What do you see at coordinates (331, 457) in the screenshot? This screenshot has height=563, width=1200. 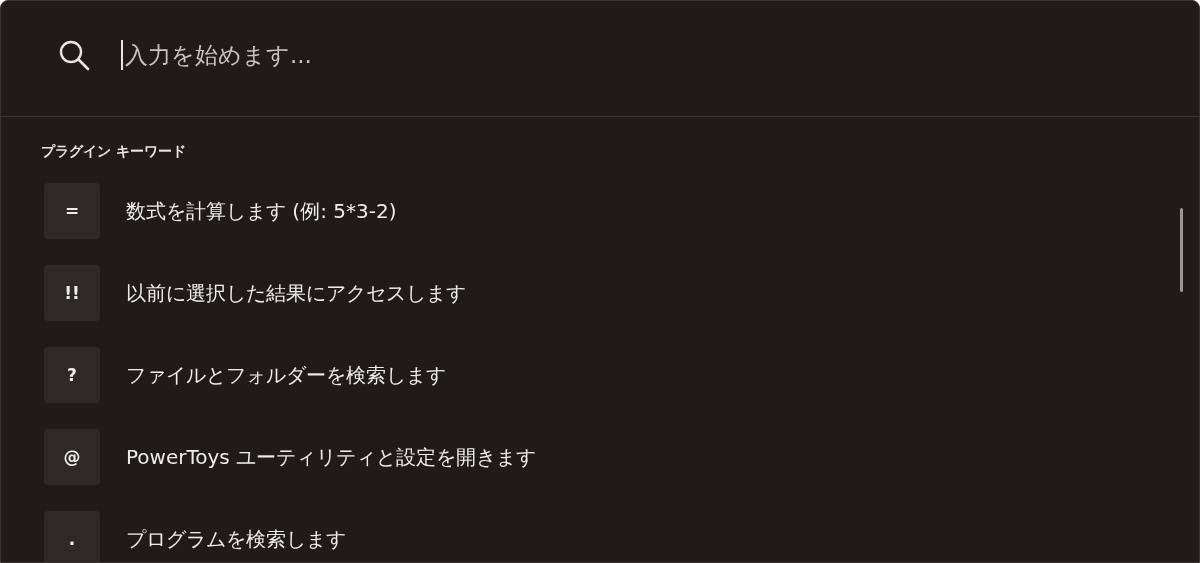 I see `keyword-description: PowerToys ユーティリティと設定を開きます` at bounding box center [331, 457].